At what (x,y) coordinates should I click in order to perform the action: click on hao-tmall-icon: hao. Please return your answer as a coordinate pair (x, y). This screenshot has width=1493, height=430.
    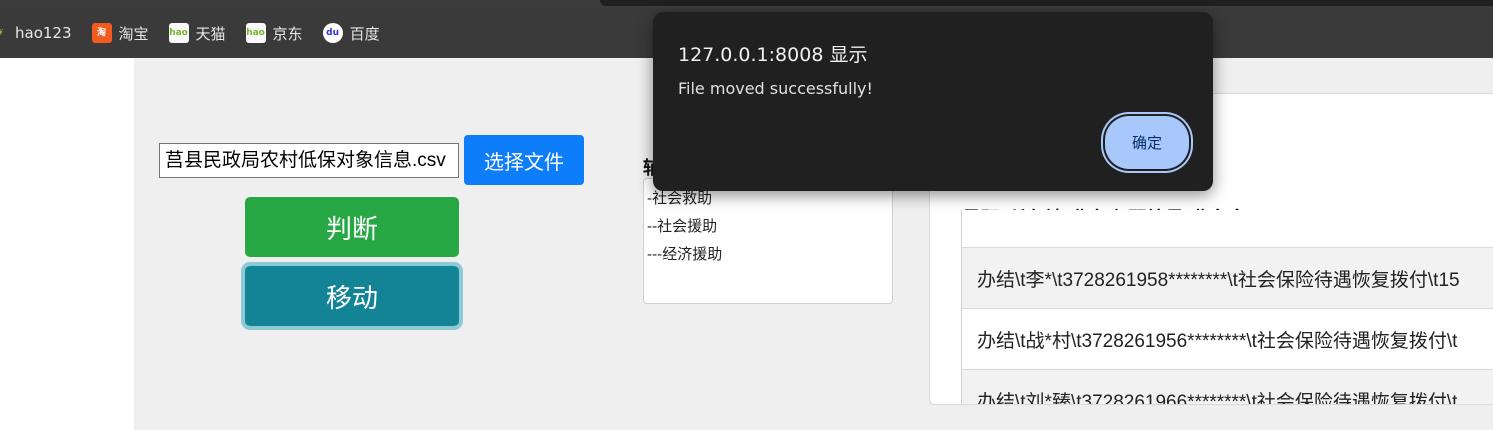
    Looking at the image, I should click on (178, 33).